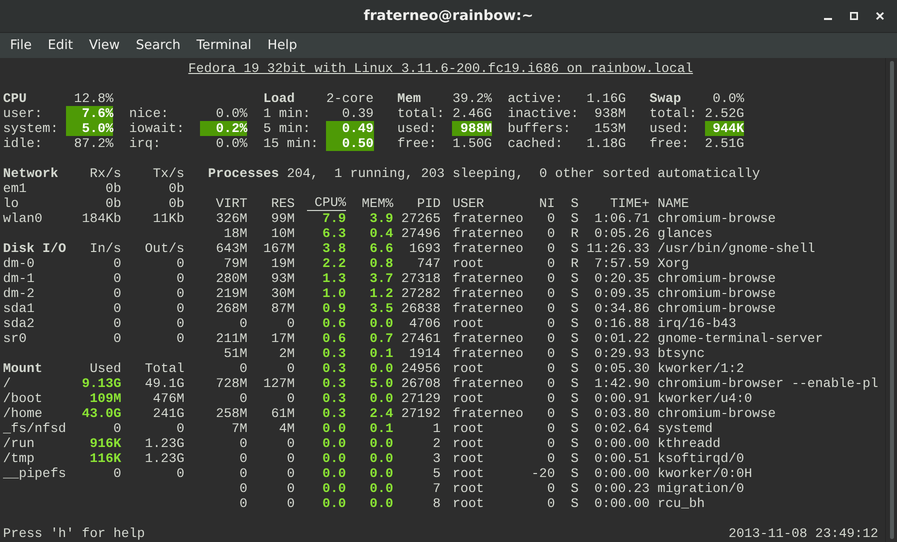 This screenshot has height=542, width=897. Describe the element at coordinates (609, 113) in the screenshot. I see `stat-value: 938M` at that location.